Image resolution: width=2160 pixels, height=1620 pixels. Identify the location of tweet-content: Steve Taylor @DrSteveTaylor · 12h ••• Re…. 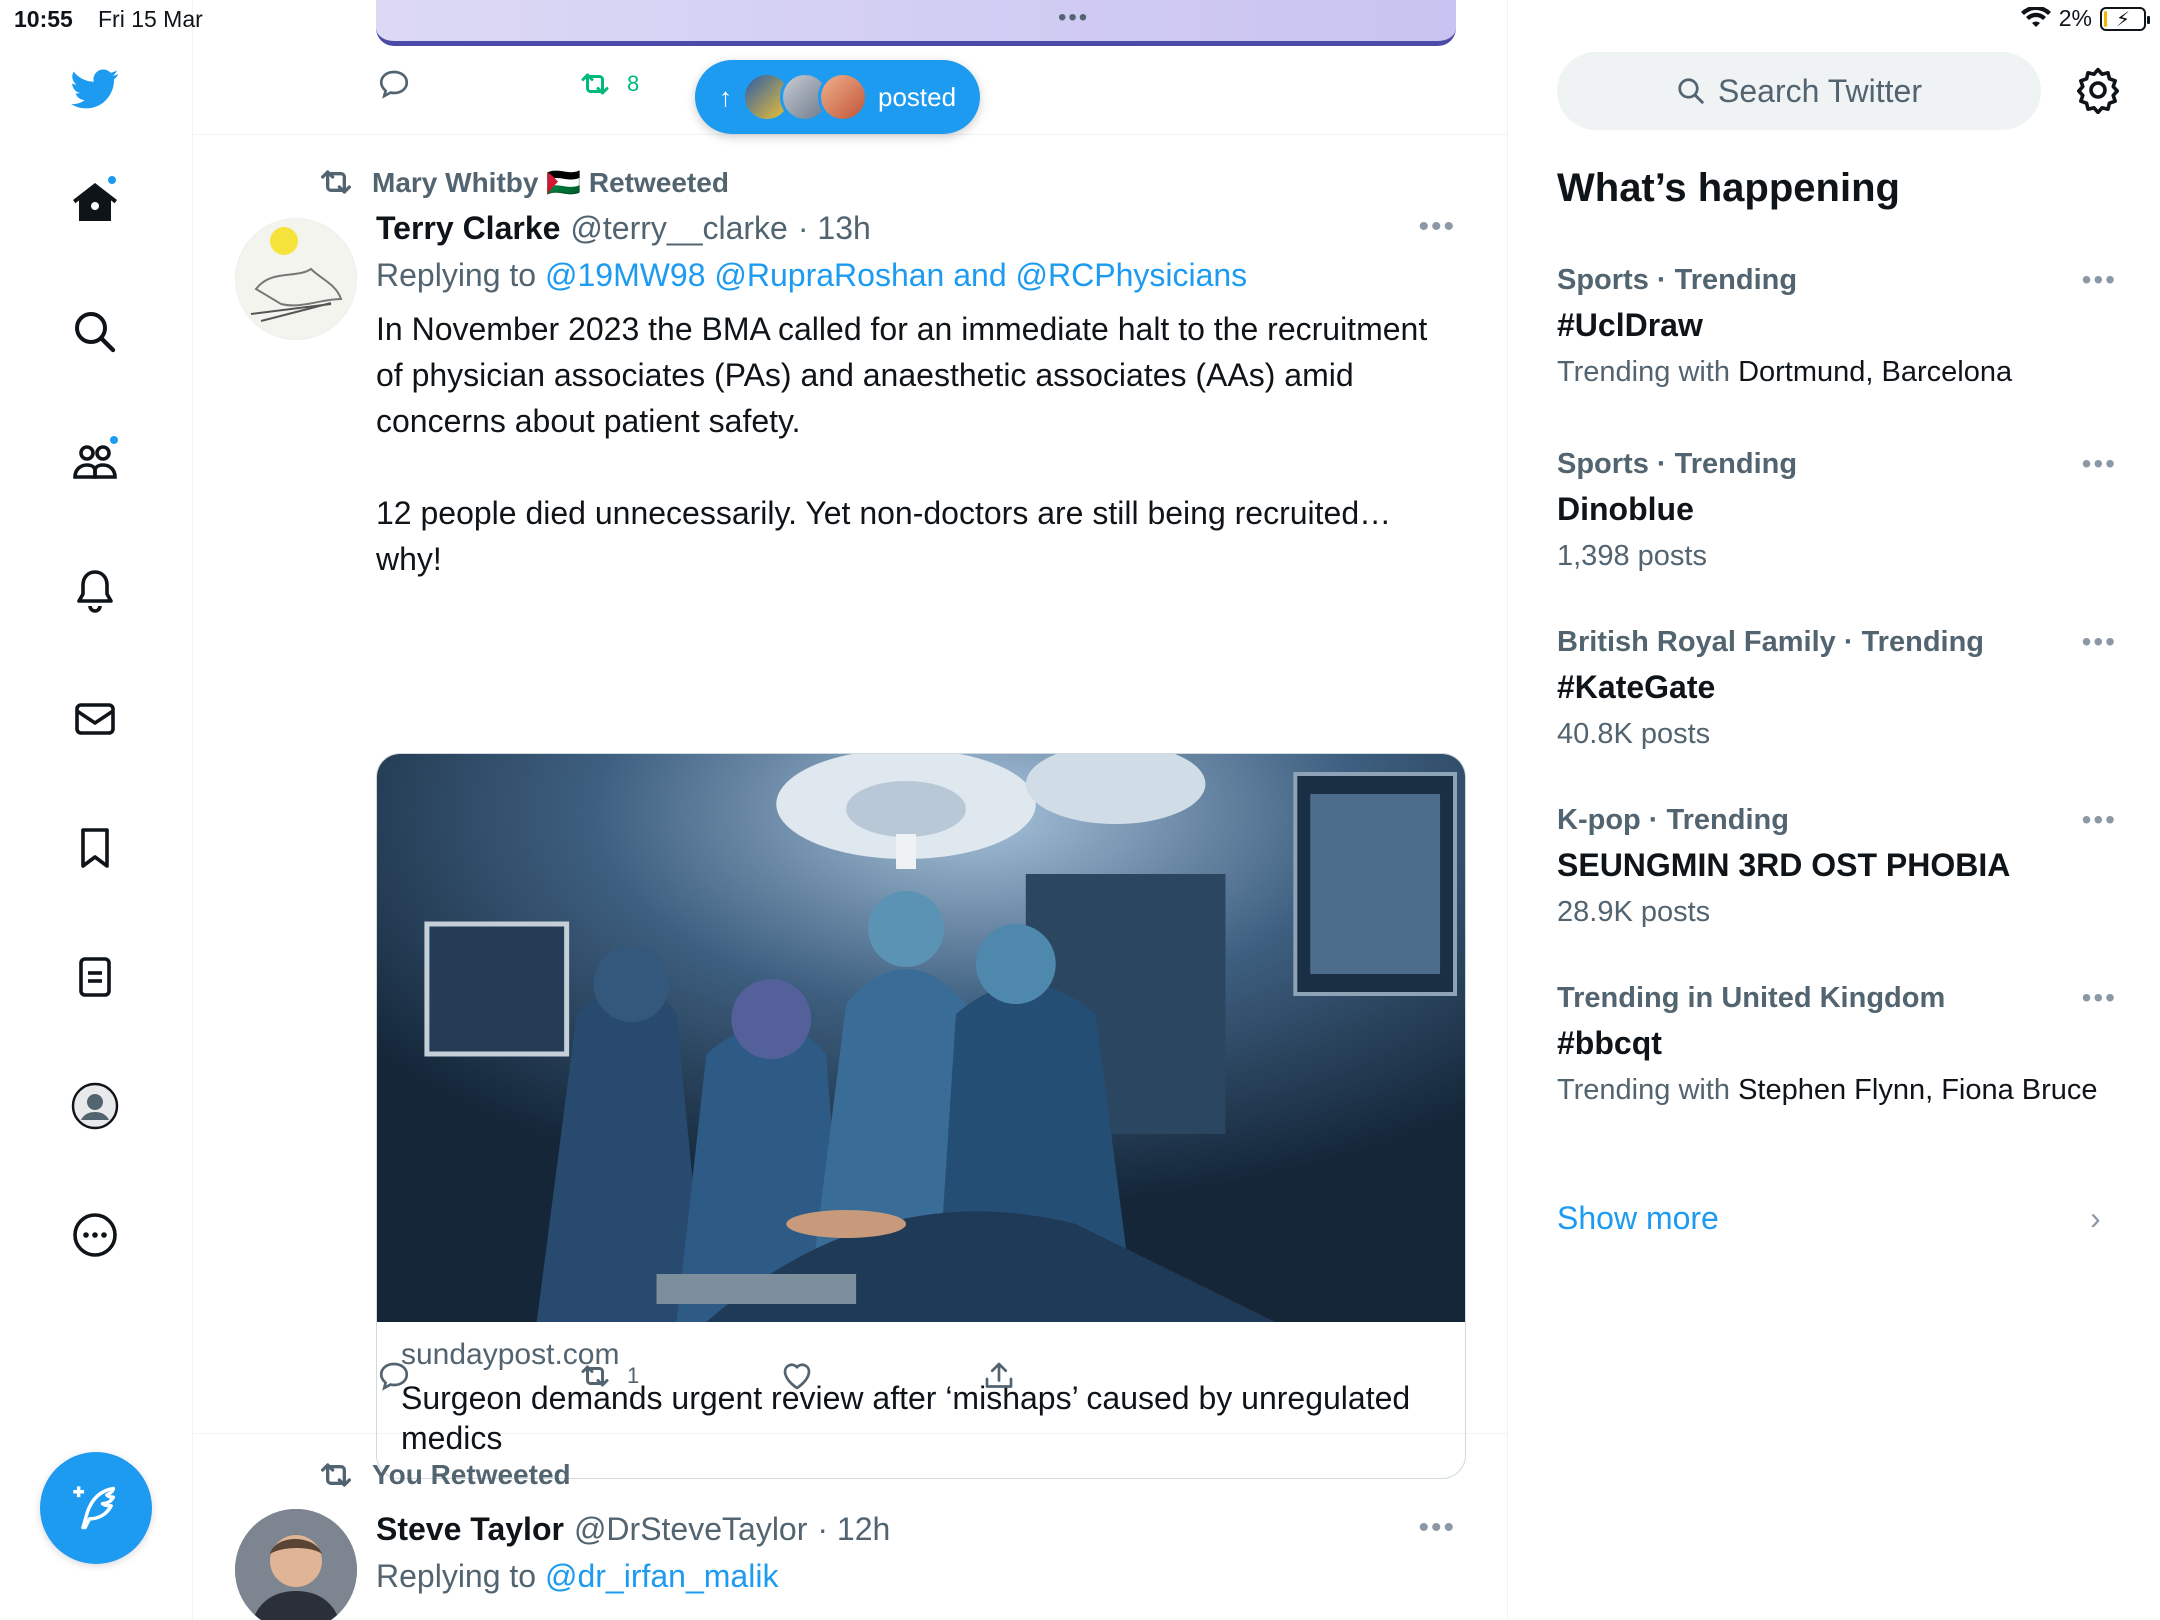
(916, 1553).